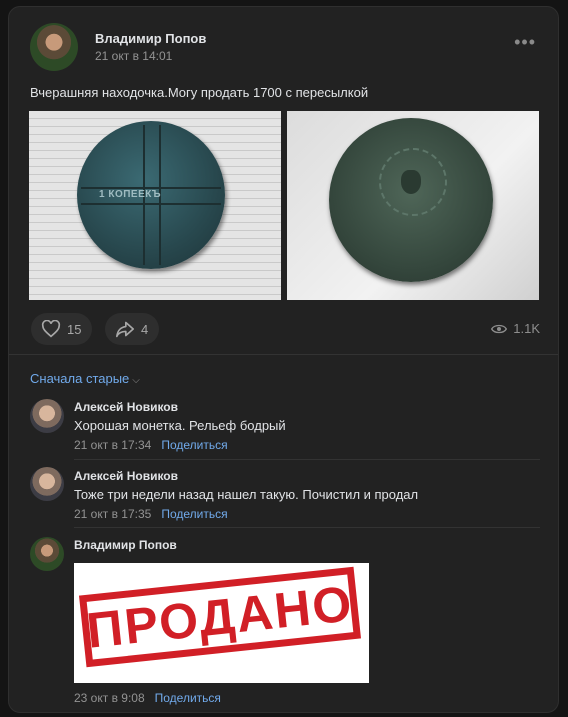 This screenshot has width=568, height=717. I want to click on comment-meta: 21 окт в 17:34 Поделиться, so click(151, 445).